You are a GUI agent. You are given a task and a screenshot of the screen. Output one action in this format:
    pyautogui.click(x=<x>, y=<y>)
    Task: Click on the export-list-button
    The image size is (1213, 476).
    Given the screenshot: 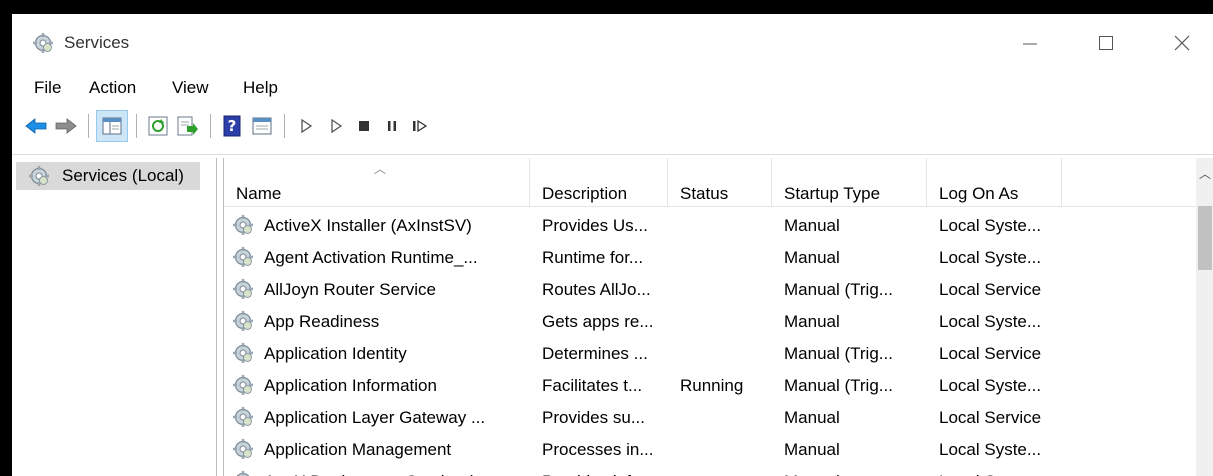 What is the action you would take?
    pyautogui.click(x=188, y=126)
    